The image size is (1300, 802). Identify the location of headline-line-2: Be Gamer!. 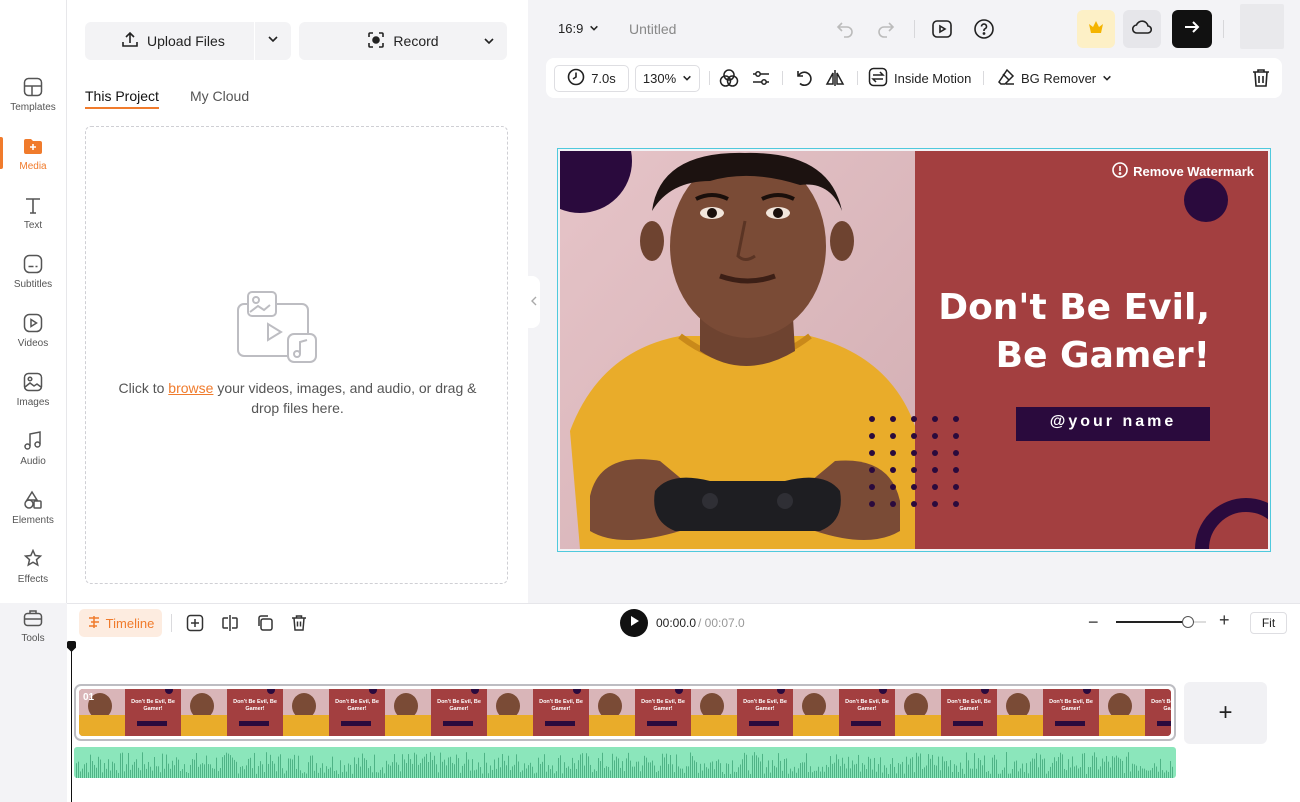
(1103, 355).